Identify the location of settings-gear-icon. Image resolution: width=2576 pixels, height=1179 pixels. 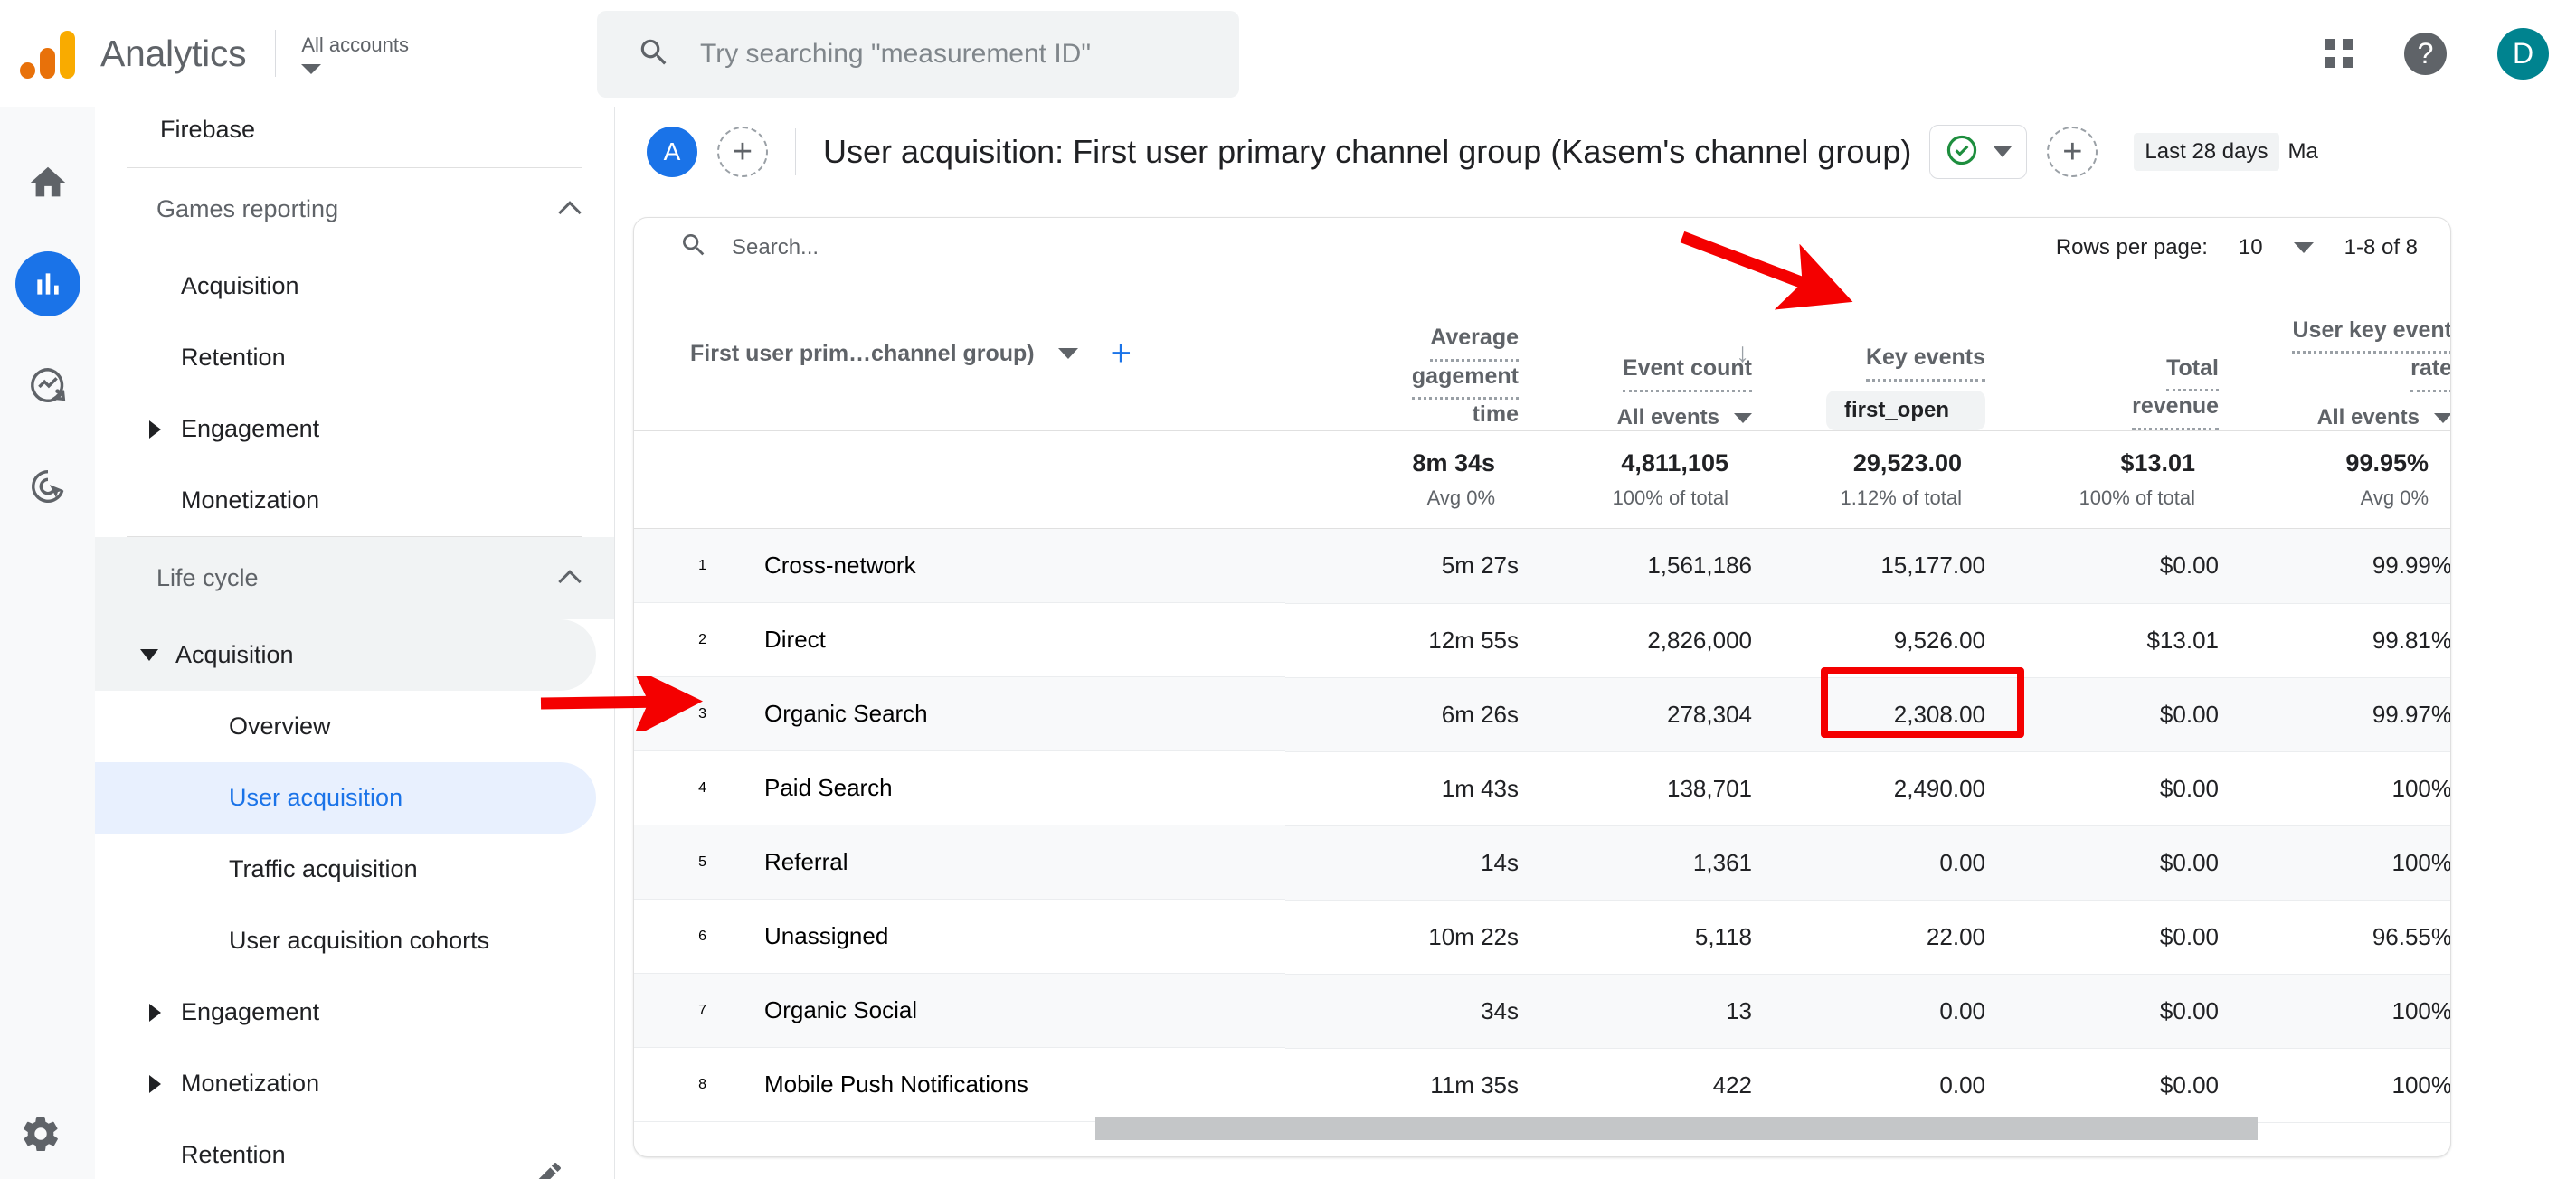
(41, 1136).